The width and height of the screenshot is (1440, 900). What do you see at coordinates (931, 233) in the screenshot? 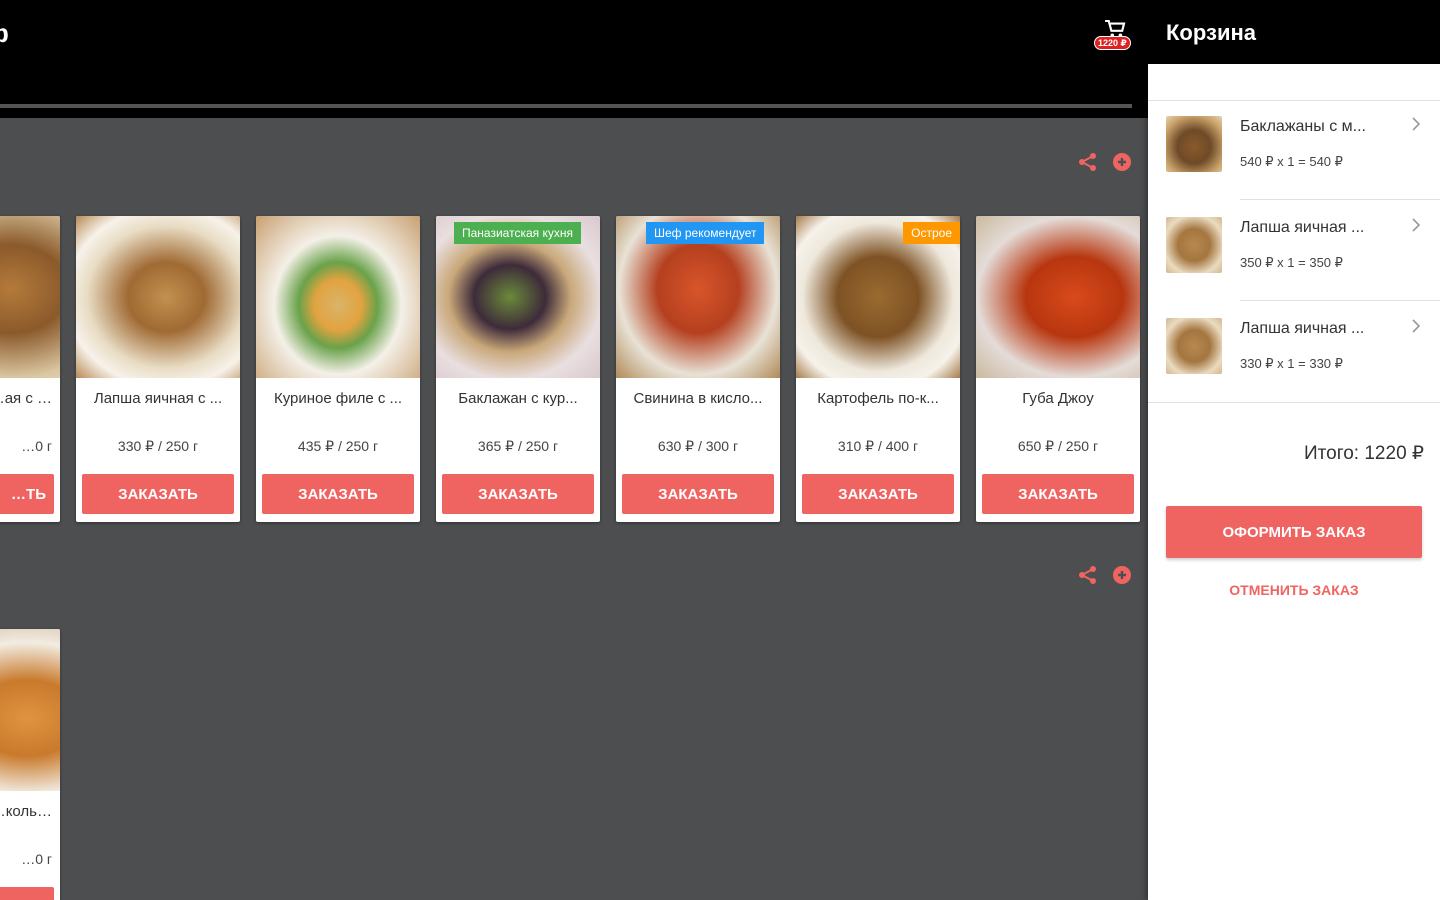
I see `dish-tag: Острое` at bounding box center [931, 233].